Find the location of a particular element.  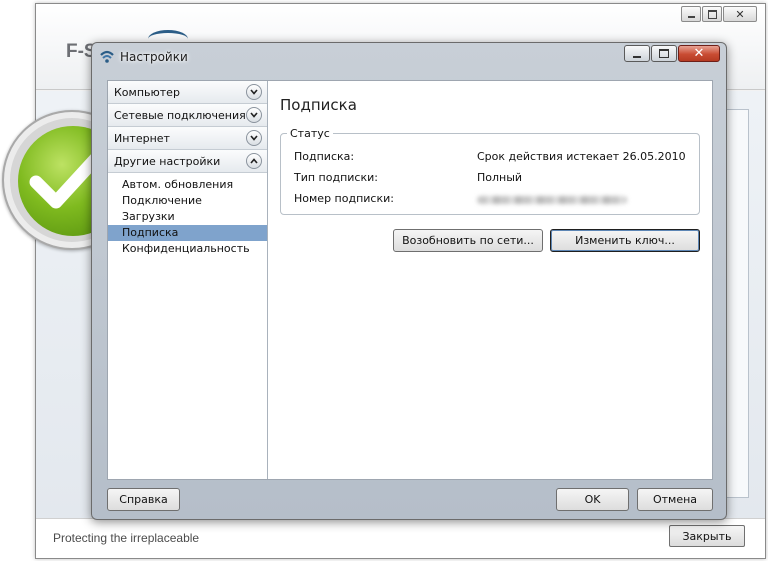

nav-section-other-settings: Другие настройки is located at coordinates (187, 161).